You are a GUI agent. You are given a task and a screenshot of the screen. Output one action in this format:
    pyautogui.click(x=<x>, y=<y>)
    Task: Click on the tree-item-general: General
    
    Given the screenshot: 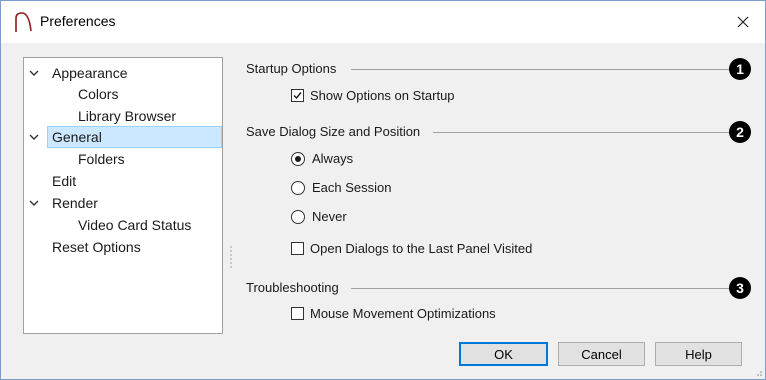 What is the action you would take?
    pyautogui.click(x=134, y=137)
    